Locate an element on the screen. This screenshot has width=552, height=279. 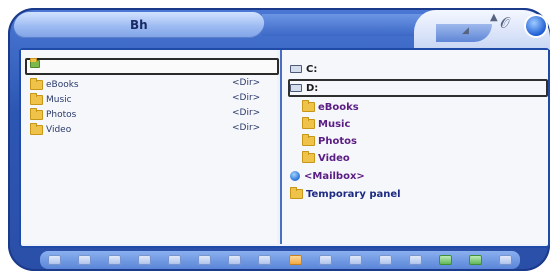
folder-label: eBooks is located at coordinates (338, 107).